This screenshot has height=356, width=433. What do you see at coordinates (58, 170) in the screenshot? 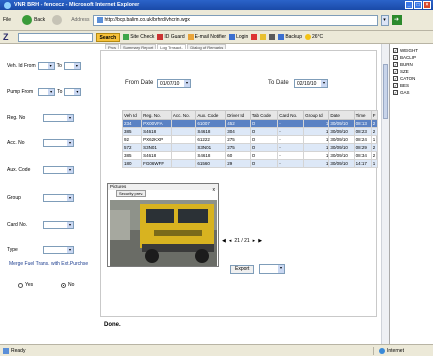
I see `aux-code-select: ▾` at bounding box center [58, 170].